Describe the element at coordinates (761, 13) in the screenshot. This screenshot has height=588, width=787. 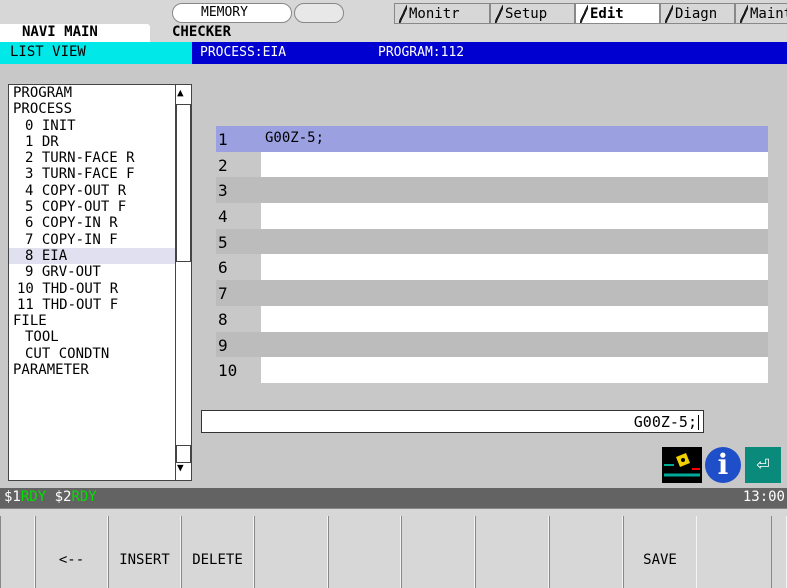
I see `tab-mainte: Mainte` at that location.